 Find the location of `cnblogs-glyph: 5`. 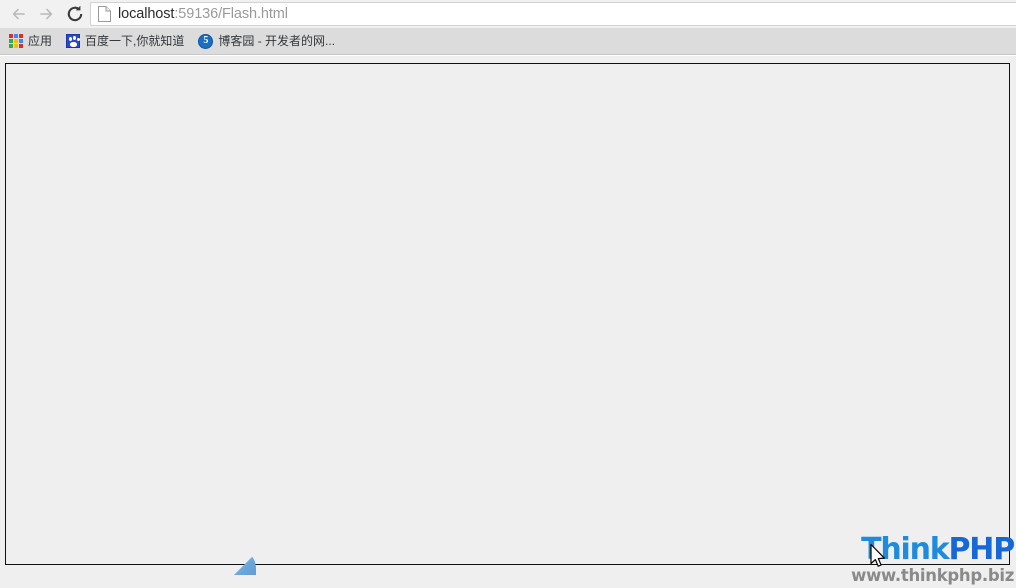

cnblogs-glyph: 5 is located at coordinates (206, 40).